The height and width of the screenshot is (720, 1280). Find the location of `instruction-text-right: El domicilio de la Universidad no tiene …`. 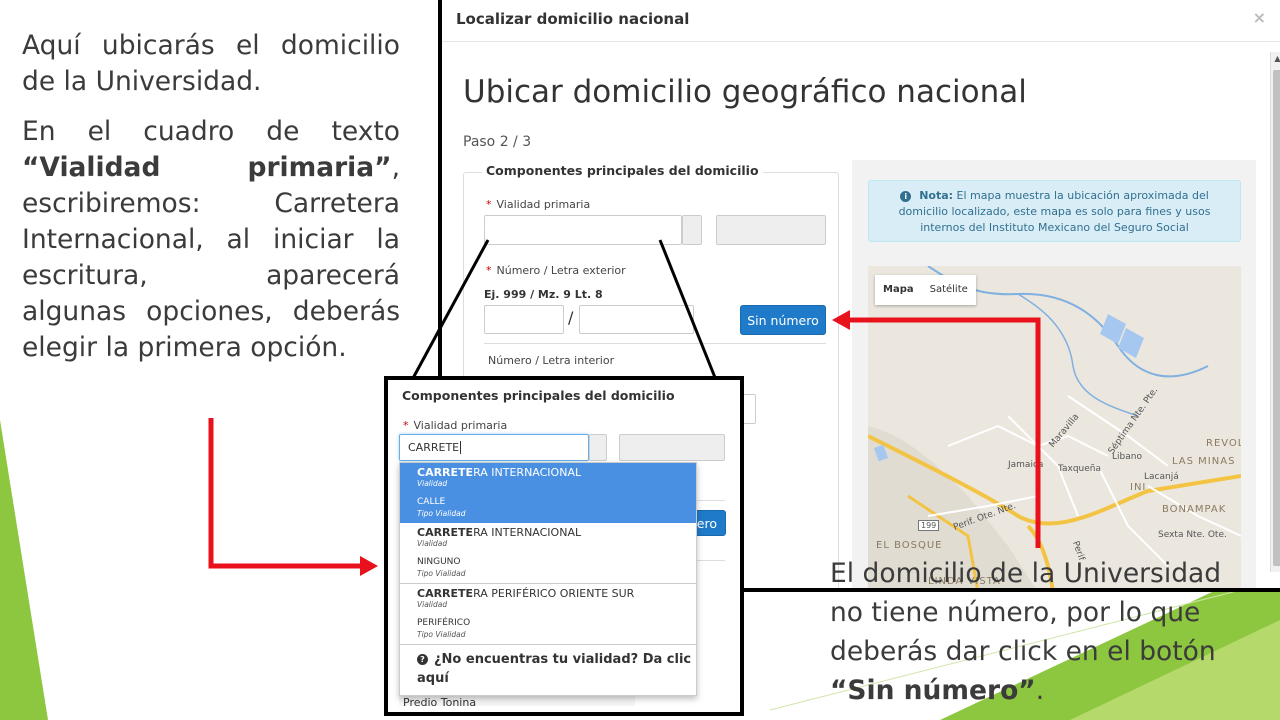

instruction-text-right: El domicilio de la Universidad no tiene … is located at coordinates (1026, 632).